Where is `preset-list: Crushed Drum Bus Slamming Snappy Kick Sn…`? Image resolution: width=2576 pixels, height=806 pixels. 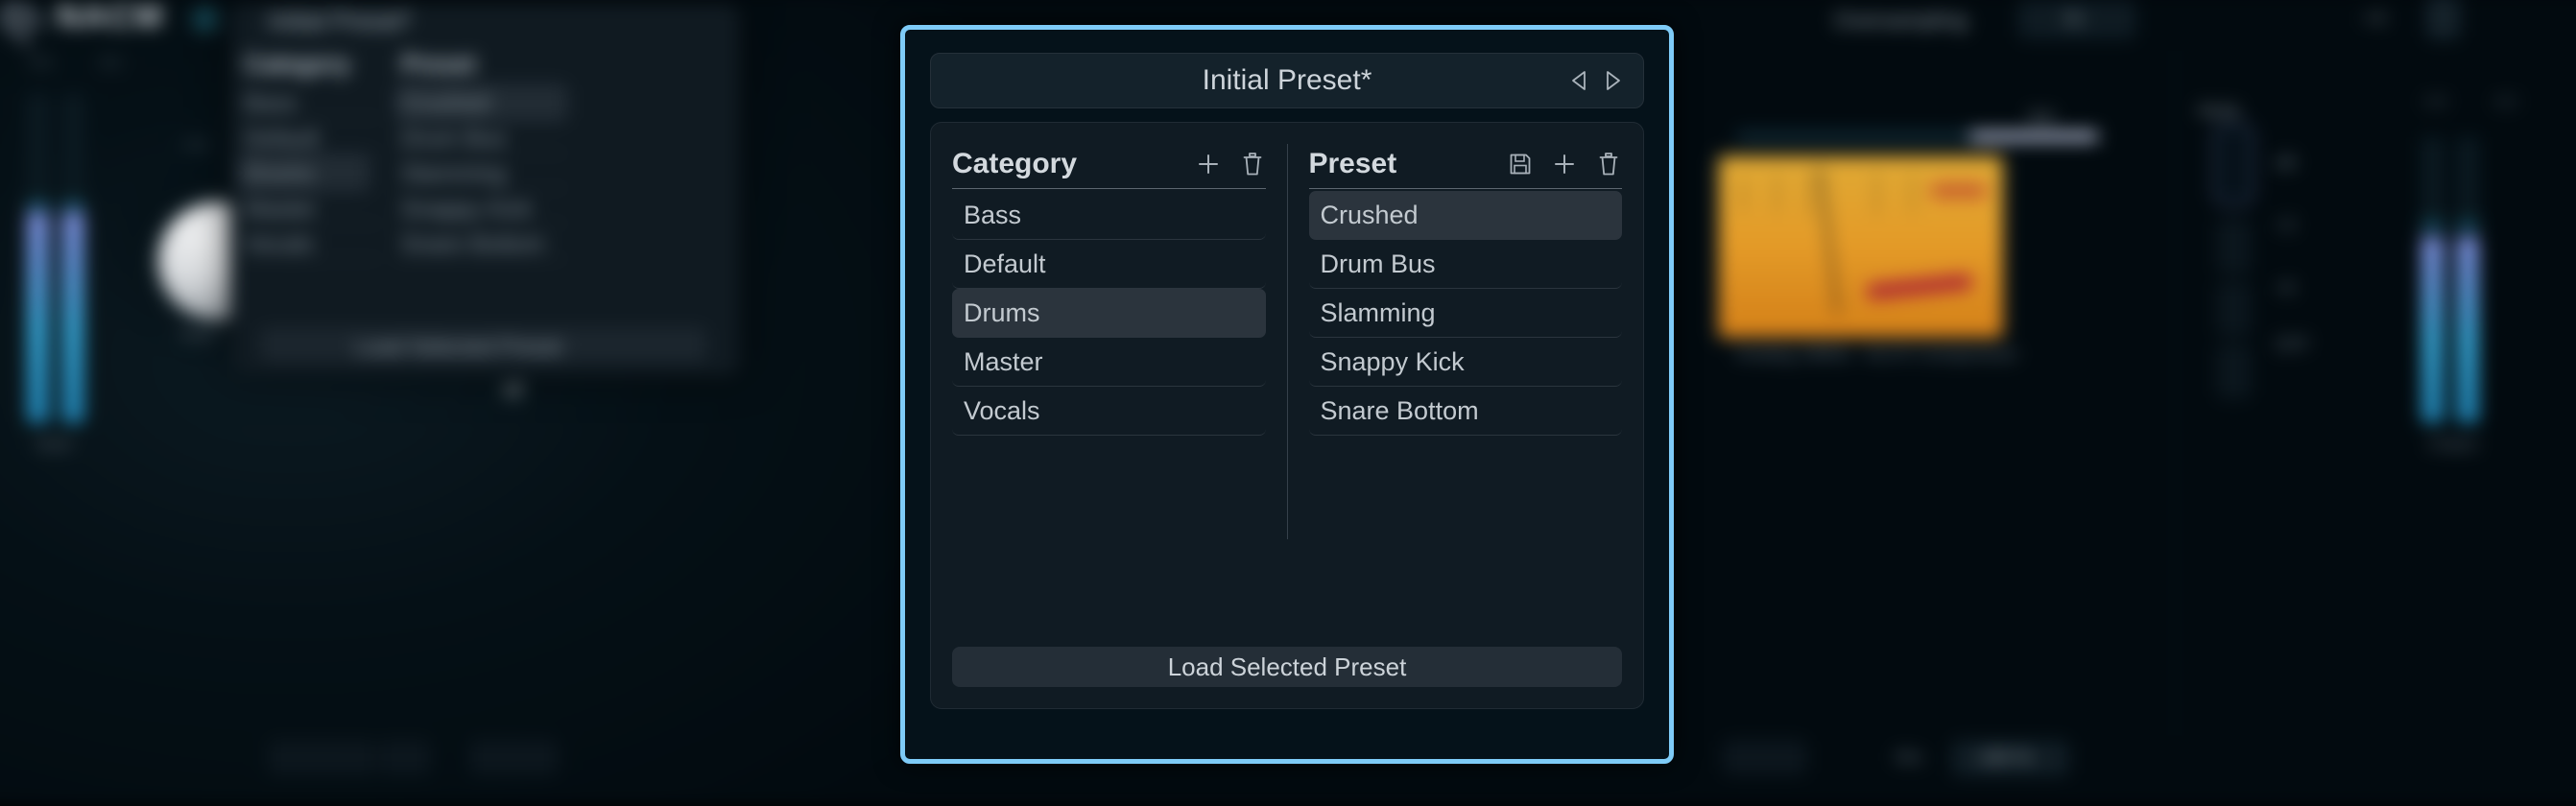 preset-list: Crushed Drum Bus Slamming Snappy Kick Sn… is located at coordinates (1465, 313).